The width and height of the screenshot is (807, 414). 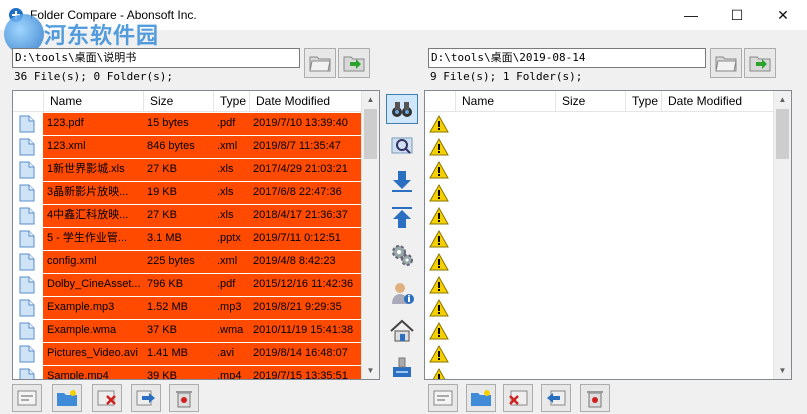 What do you see at coordinates (188, 307) in the screenshot?
I see `table-row: Example.mp3 1.52 MB .mp3 2019/8/21 9:29:35` at bounding box center [188, 307].